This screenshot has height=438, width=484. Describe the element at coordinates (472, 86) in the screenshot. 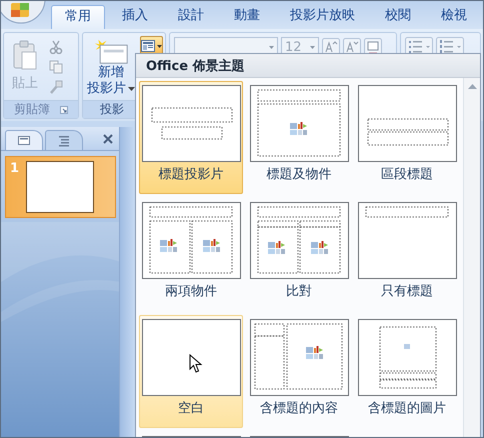

I see `scroll-up-icon` at that location.